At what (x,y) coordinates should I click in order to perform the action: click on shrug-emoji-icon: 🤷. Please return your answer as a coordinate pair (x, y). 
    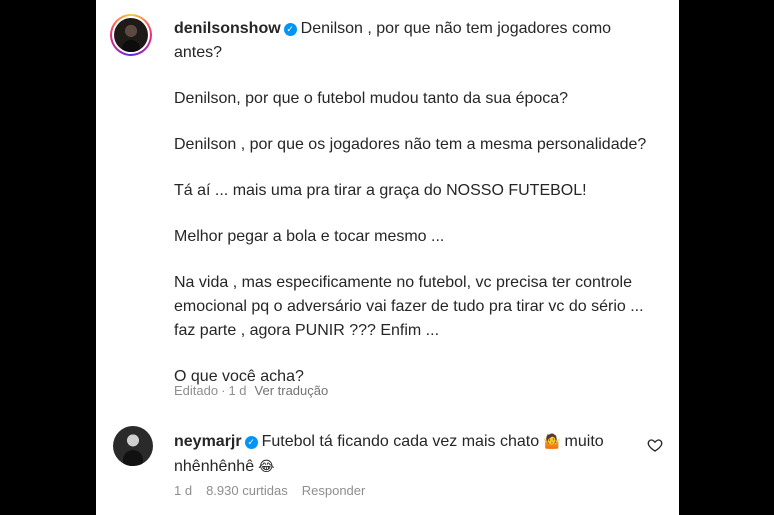
    Looking at the image, I should click on (552, 441).